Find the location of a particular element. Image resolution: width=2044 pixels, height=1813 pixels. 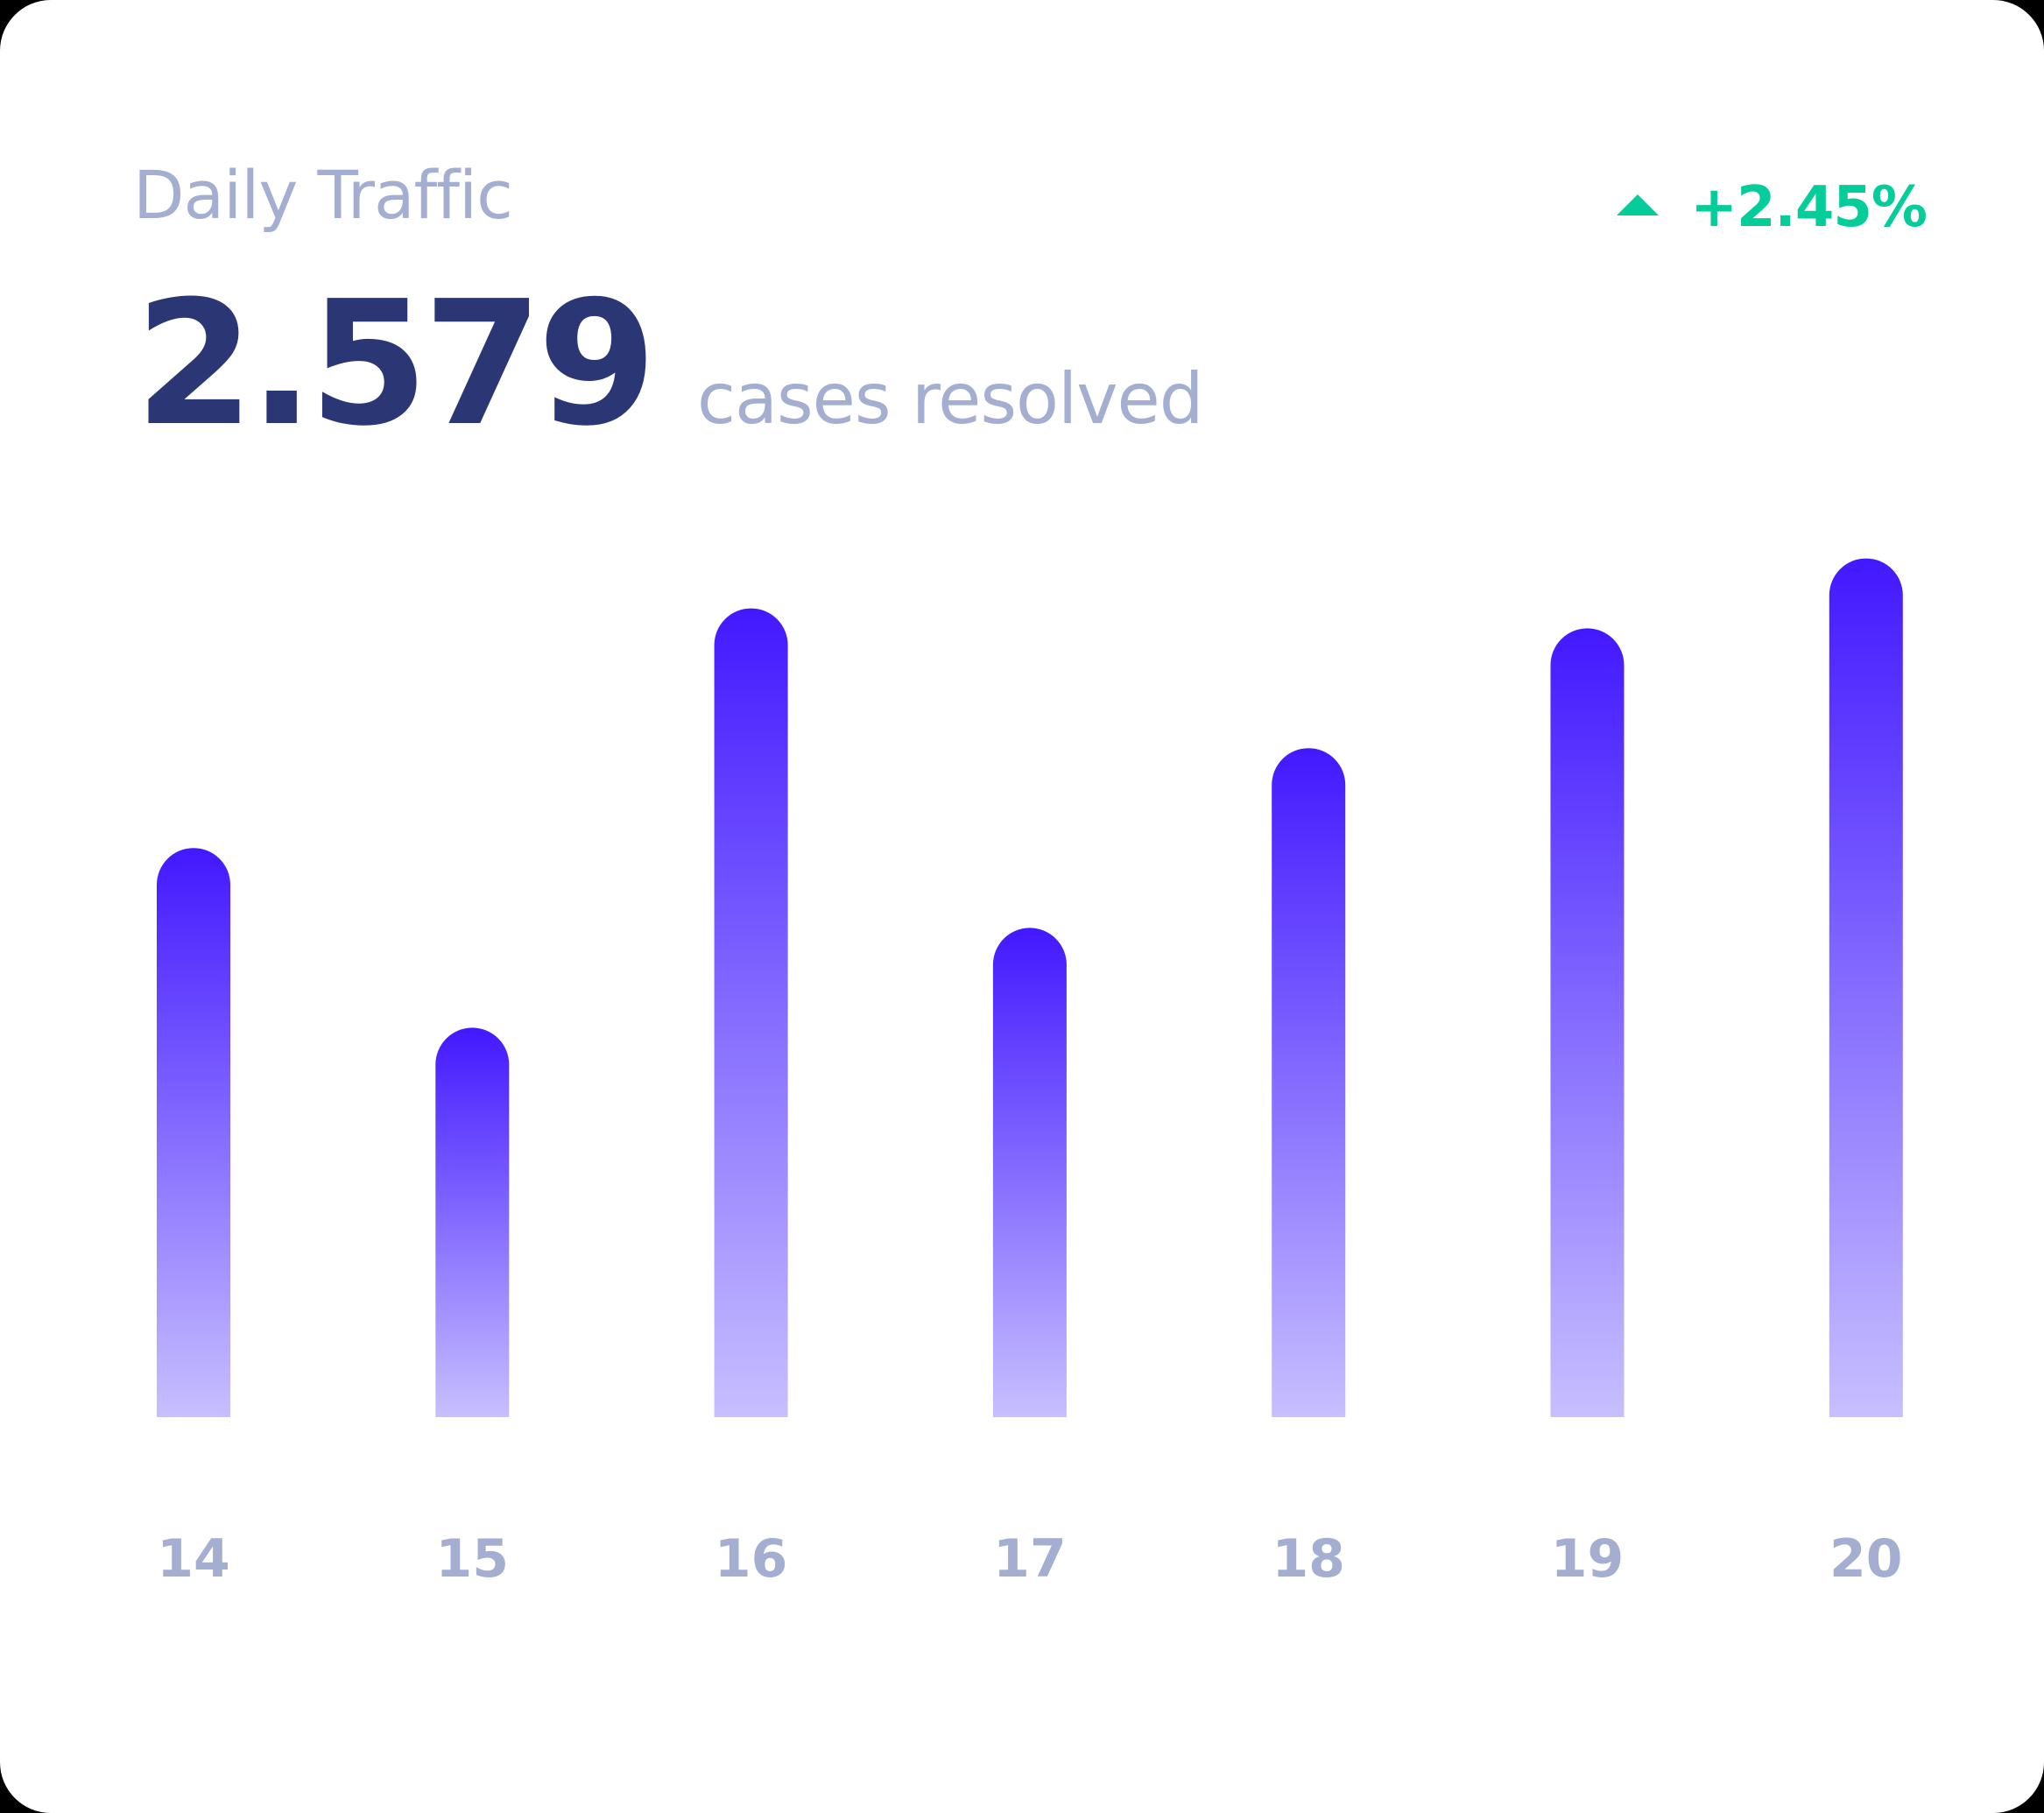

x-tick-label: 18 is located at coordinates (1308, 1559).